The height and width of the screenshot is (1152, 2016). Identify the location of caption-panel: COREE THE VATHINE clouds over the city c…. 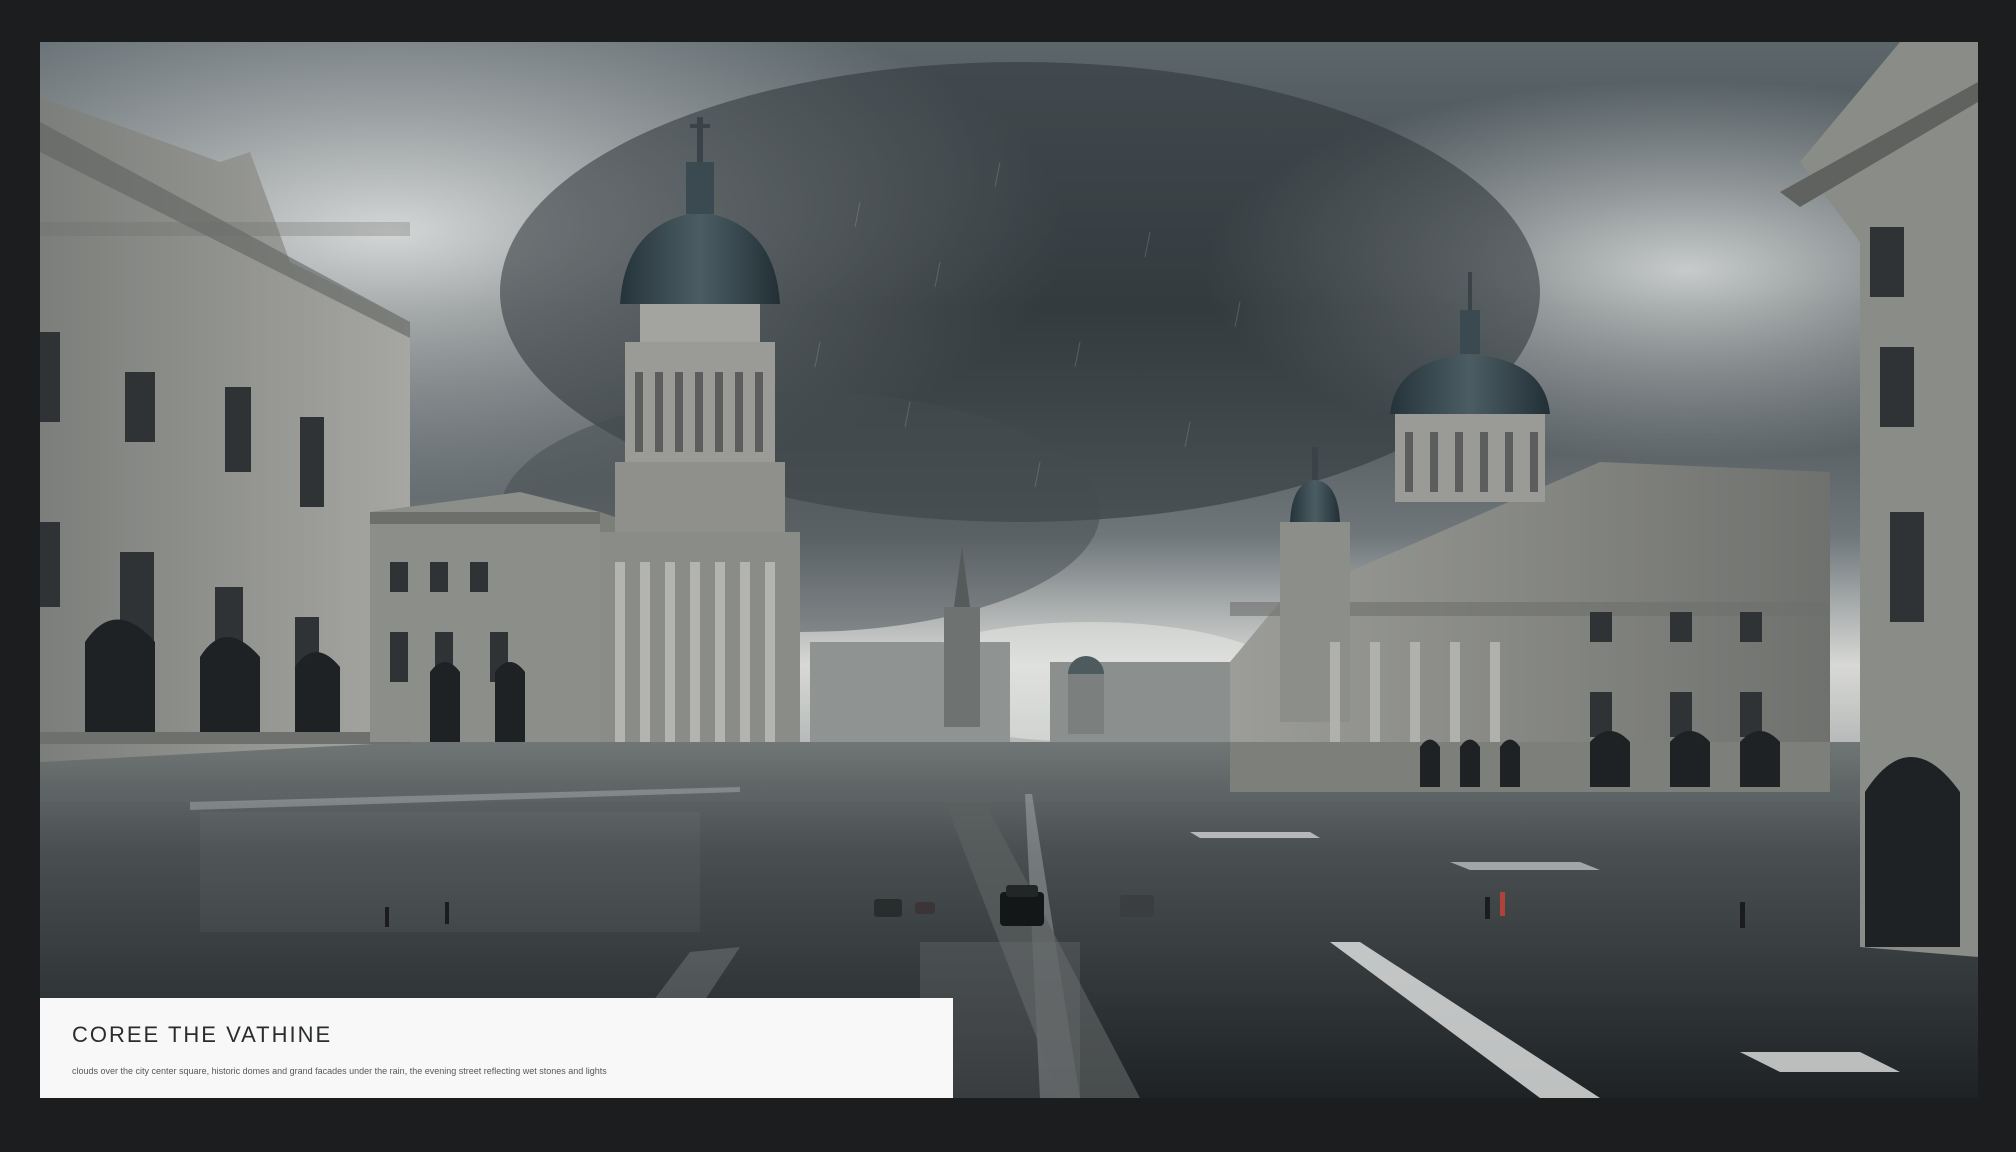
(496, 1048).